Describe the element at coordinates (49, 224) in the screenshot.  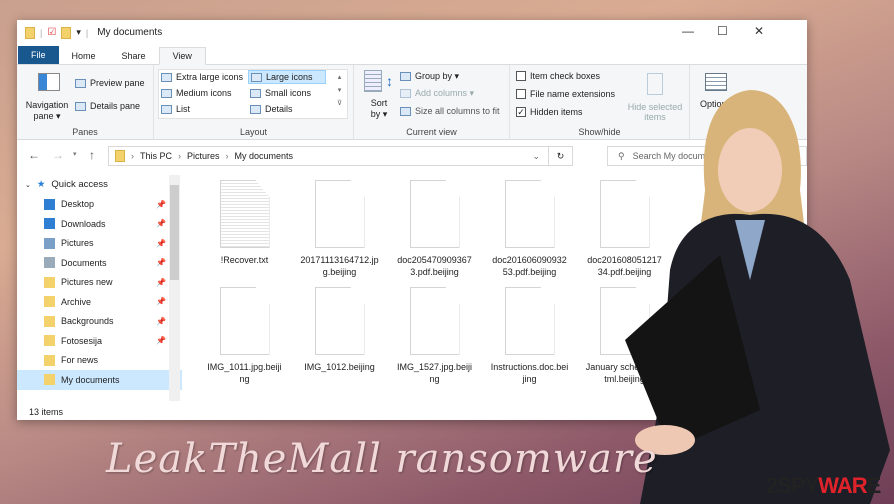
I see `location-icon` at that location.